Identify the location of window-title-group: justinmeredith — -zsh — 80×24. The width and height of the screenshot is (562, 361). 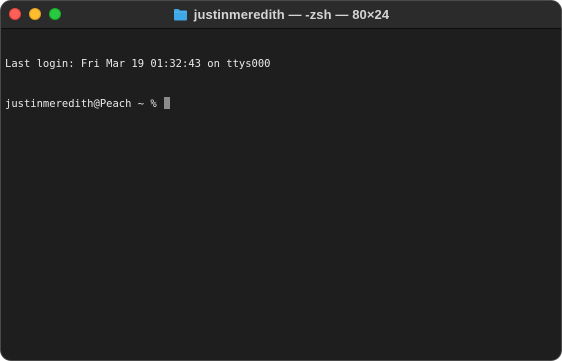
(281, 14).